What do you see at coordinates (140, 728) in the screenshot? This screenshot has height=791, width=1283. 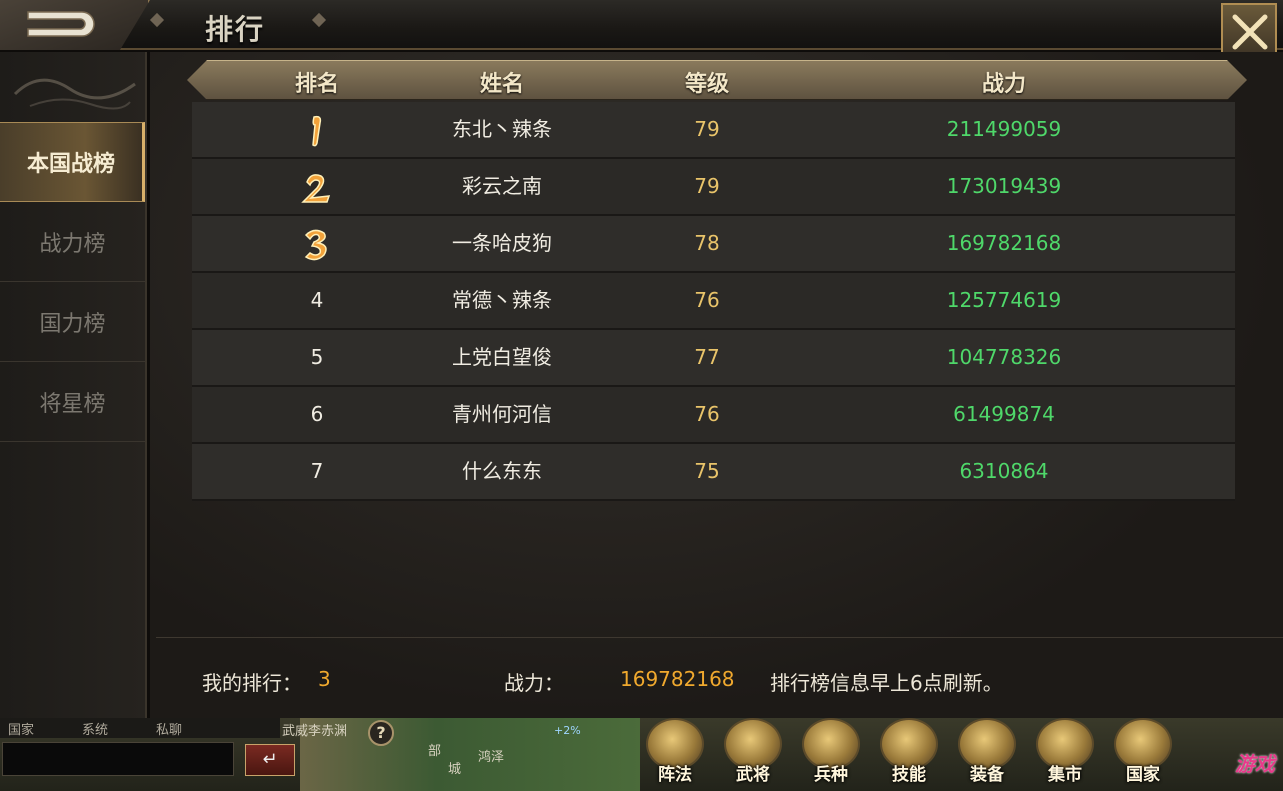 I see `chat-tabs: 国家 系统 私聊` at bounding box center [140, 728].